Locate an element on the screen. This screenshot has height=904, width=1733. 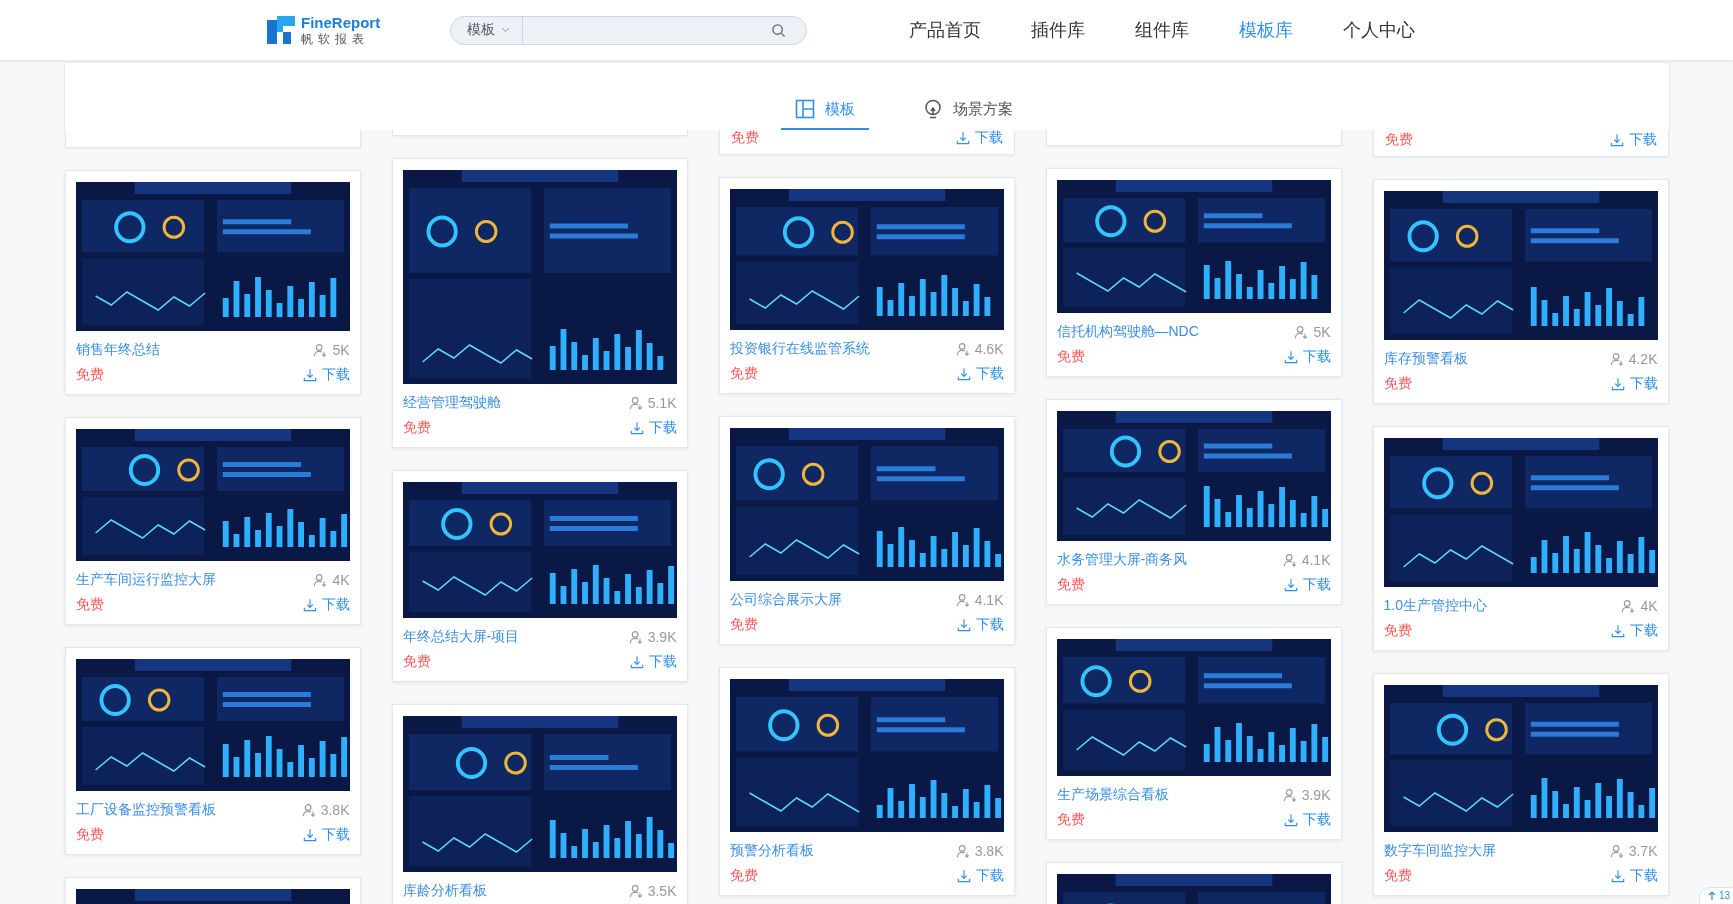
template-title: 1.0生产管控中心 is located at coordinates (1435, 606).